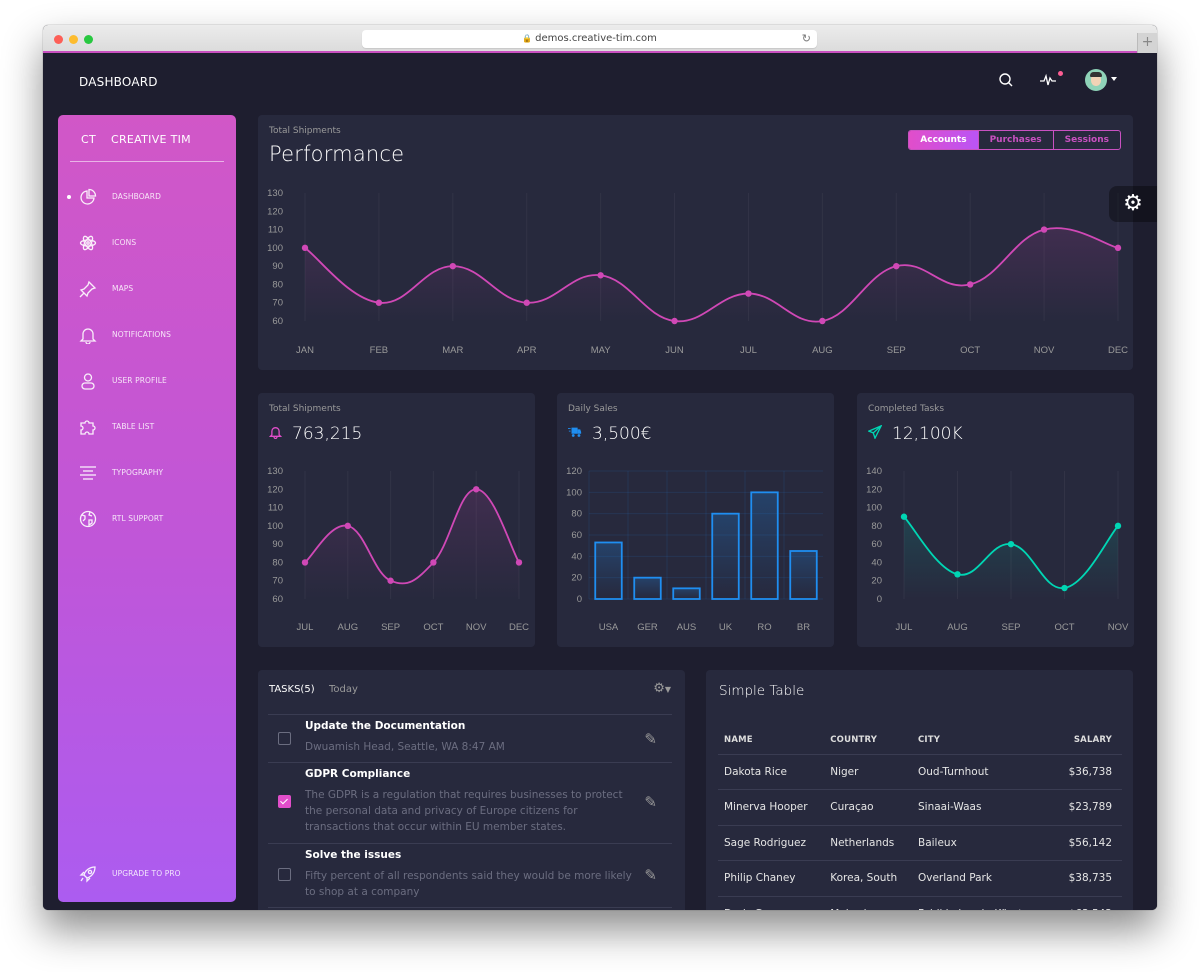  What do you see at coordinates (596, 38) in the screenshot?
I see `url-text: demos.creative-tim.com` at bounding box center [596, 38].